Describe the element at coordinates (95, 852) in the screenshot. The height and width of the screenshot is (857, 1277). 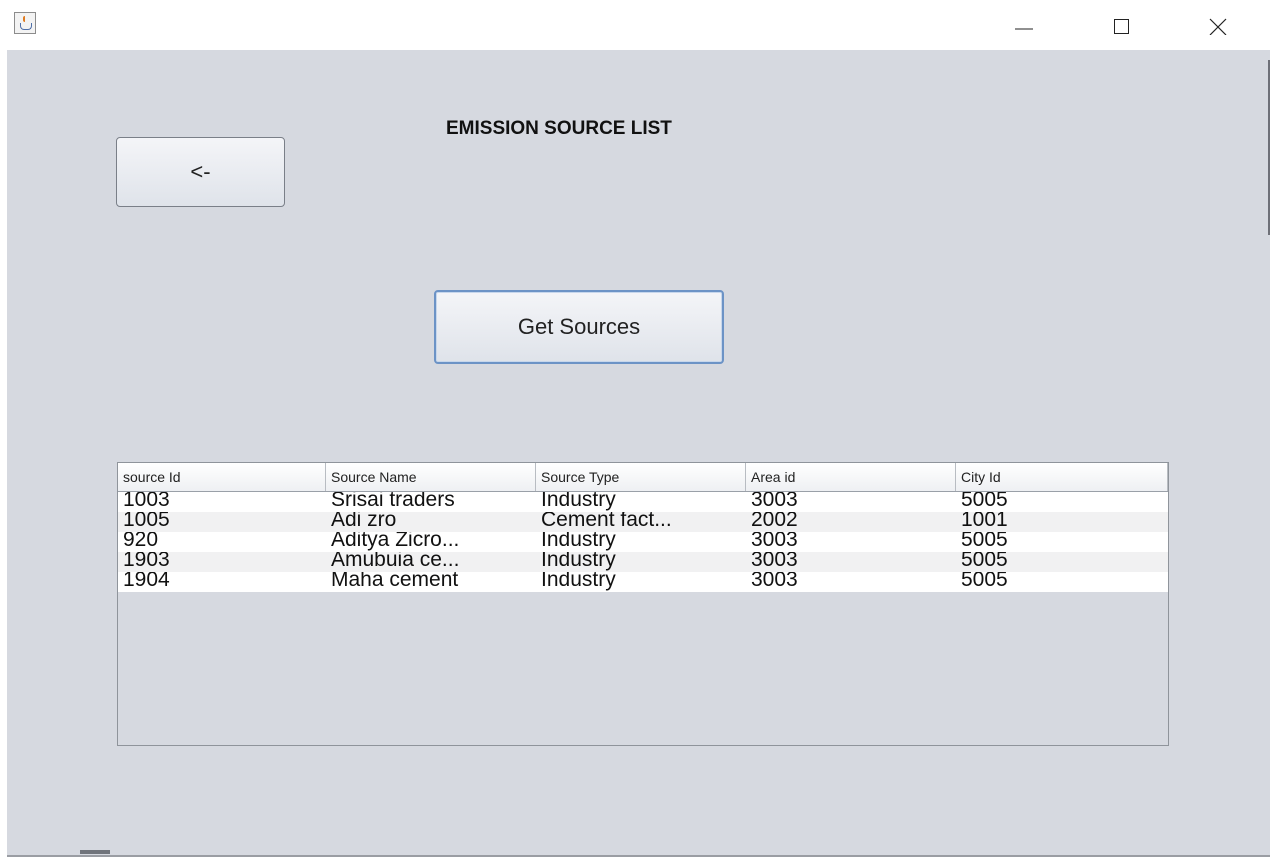
I see `taskbar-edge` at that location.